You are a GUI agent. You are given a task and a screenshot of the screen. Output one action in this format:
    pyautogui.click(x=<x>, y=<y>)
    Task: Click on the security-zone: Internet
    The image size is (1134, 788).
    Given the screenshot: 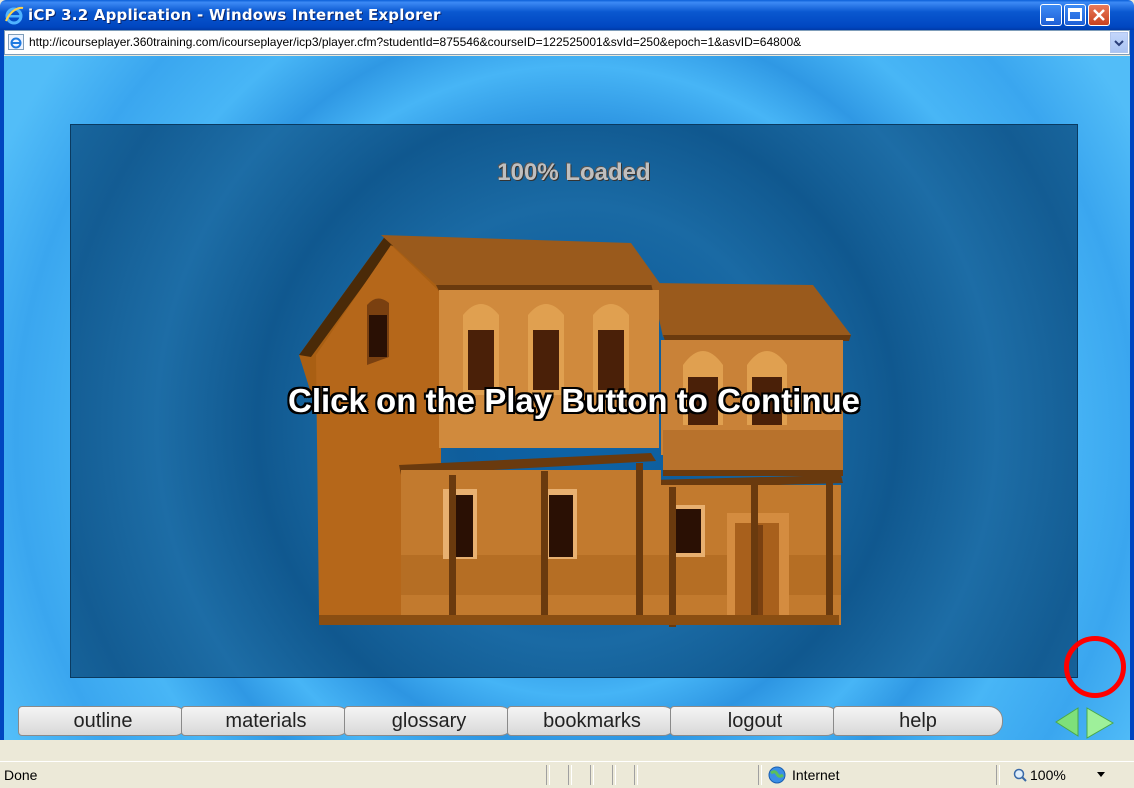 What is the action you would take?
    pyautogui.click(x=815, y=775)
    